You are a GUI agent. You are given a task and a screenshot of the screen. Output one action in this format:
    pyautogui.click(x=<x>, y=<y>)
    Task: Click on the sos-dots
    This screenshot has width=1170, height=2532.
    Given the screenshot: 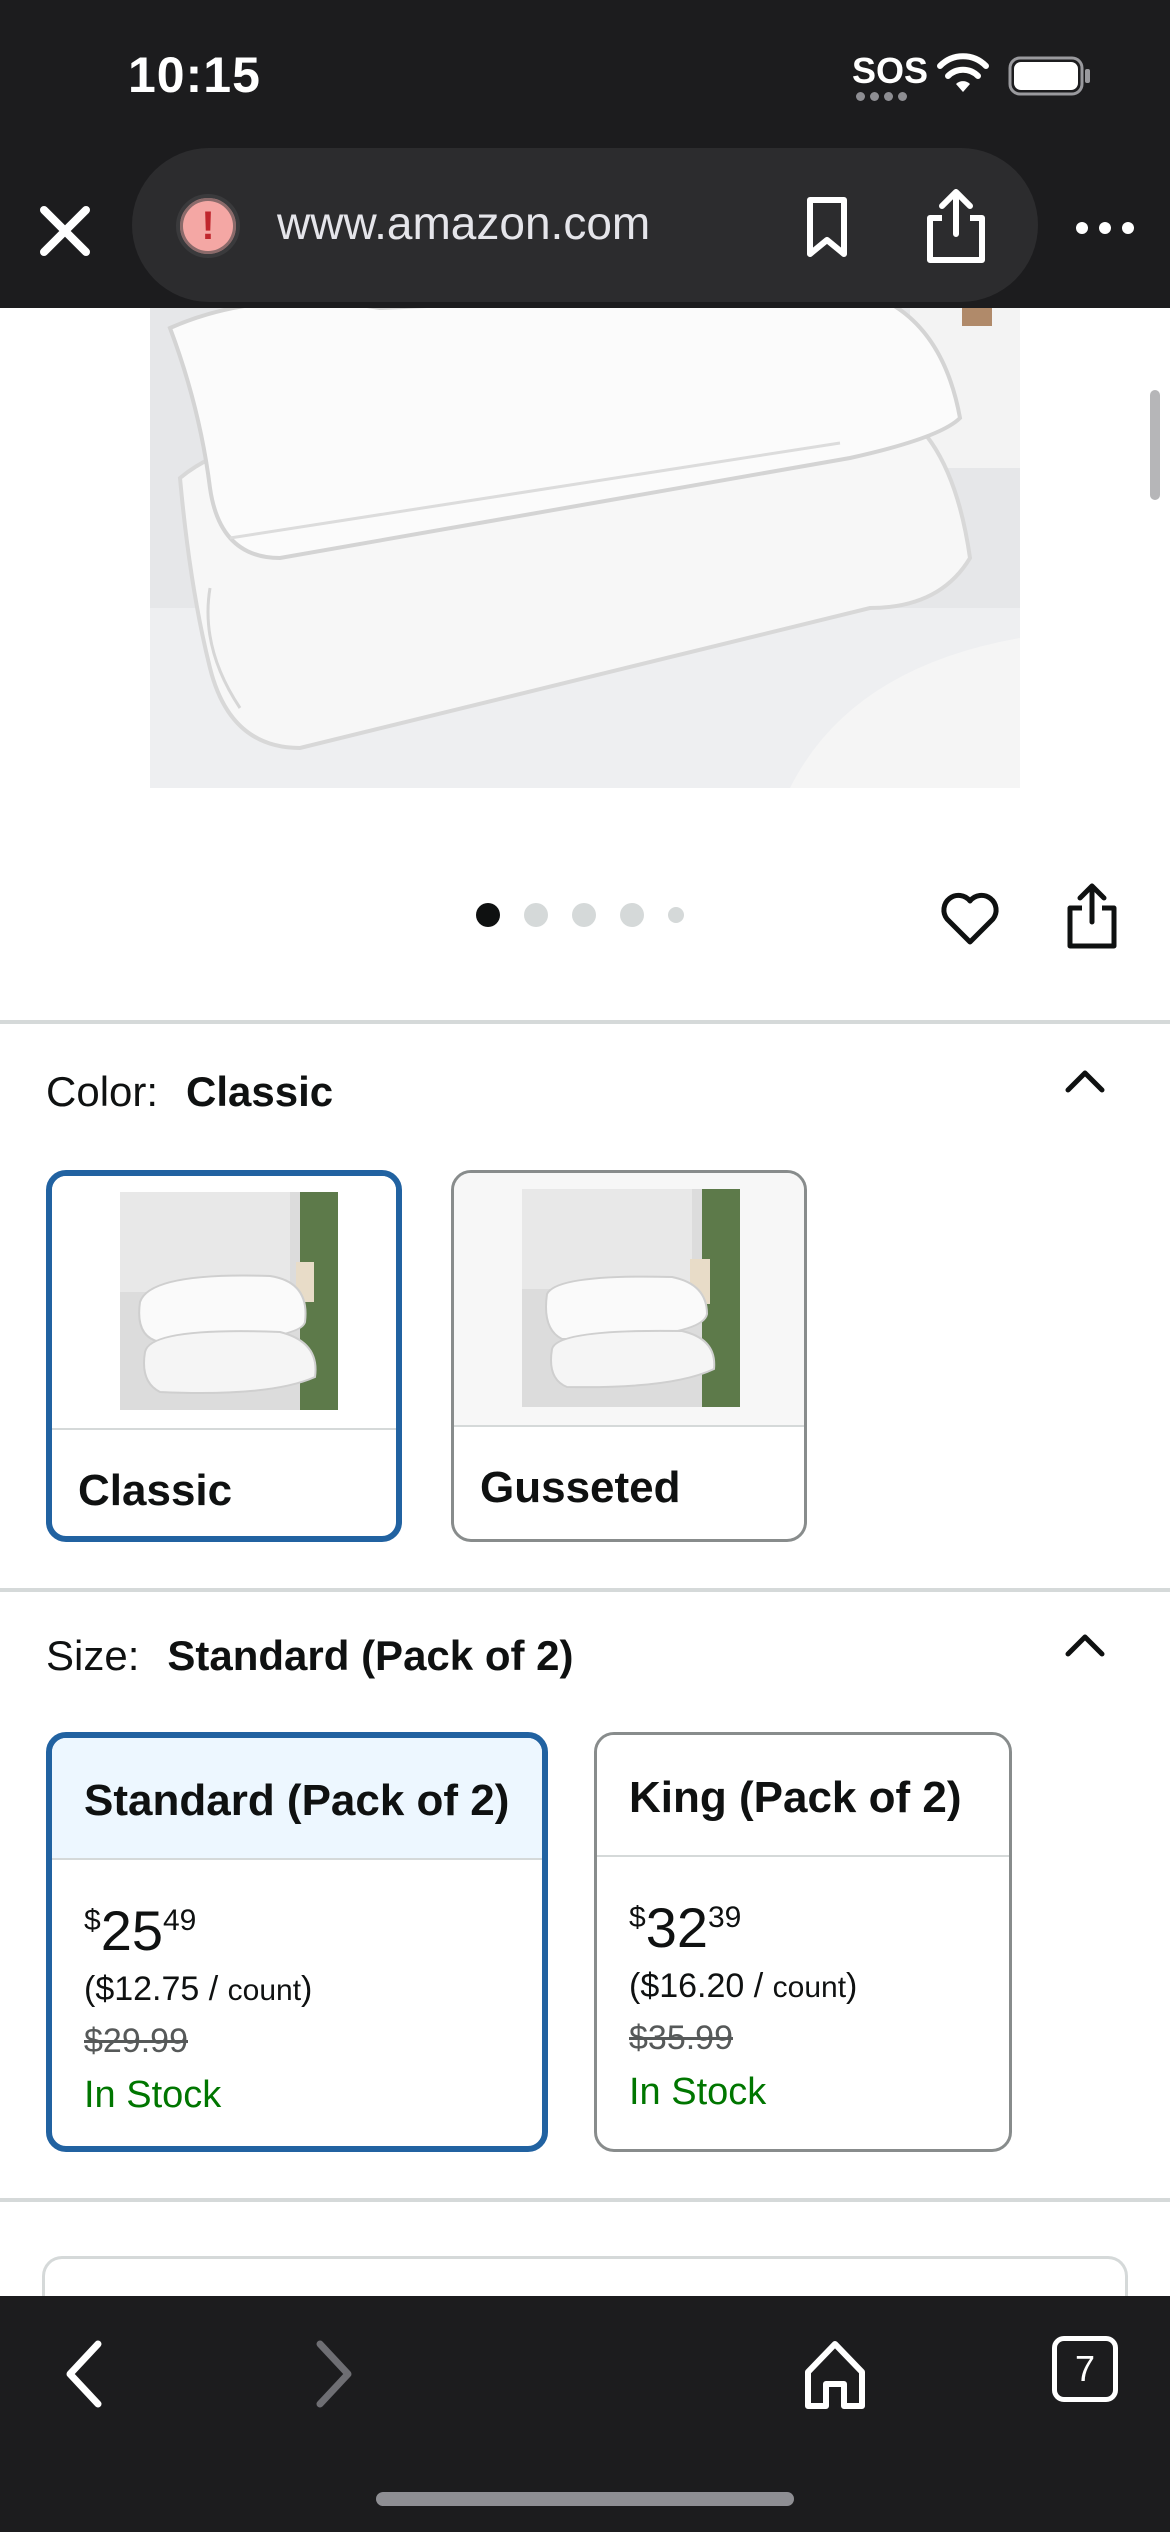 What is the action you would take?
    pyautogui.click(x=881, y=96)
    